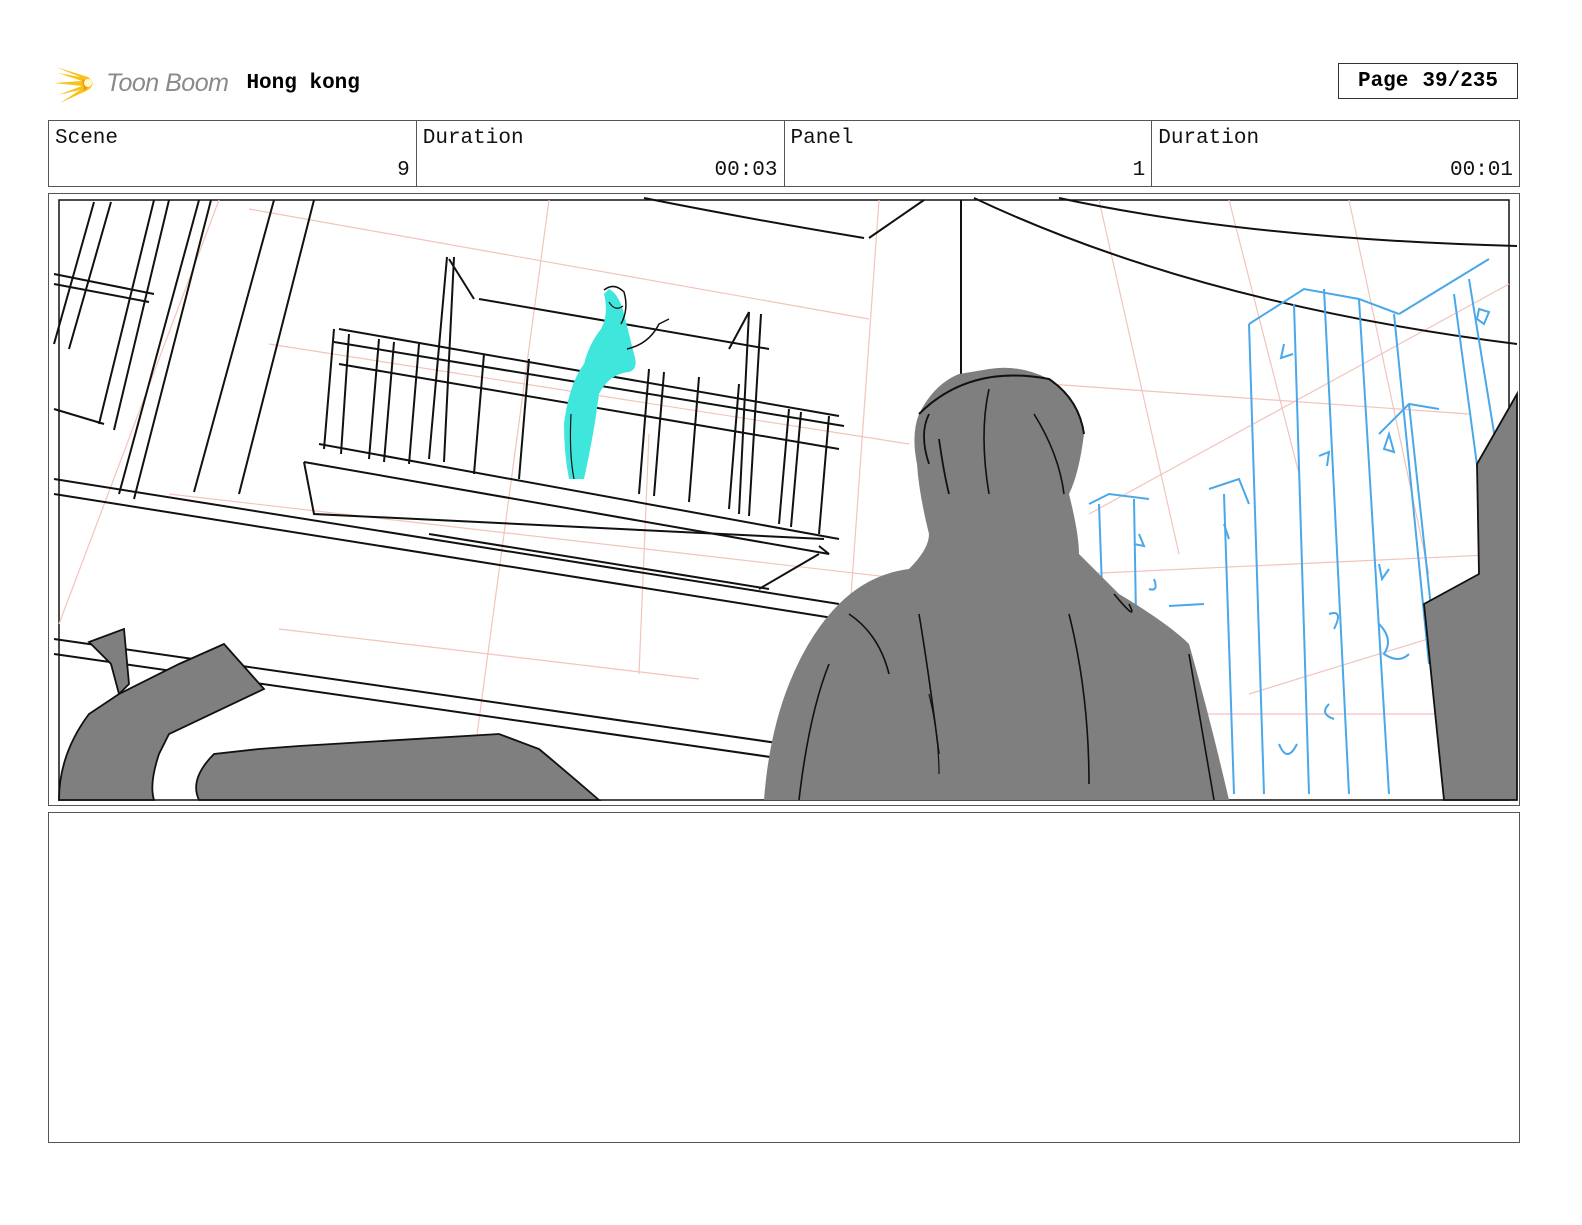 The image size is (1582, 1225). Describe the element at coordinates (73, 85) in the screenshot. I see `starburst-icon` at that location.